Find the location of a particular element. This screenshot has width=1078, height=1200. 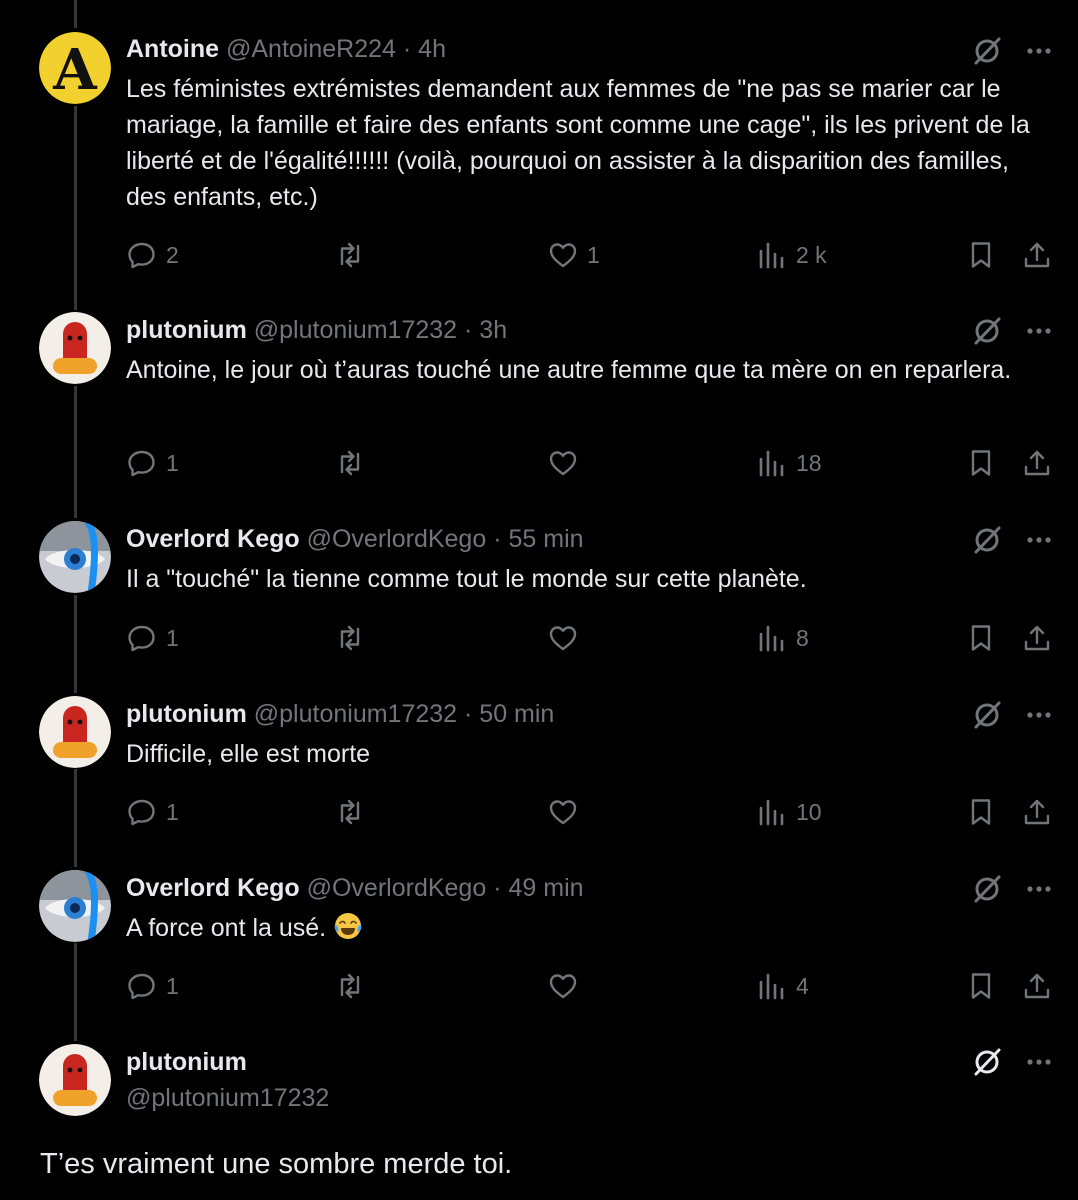

timestamp: 4h is located at coordinates (432, 49).